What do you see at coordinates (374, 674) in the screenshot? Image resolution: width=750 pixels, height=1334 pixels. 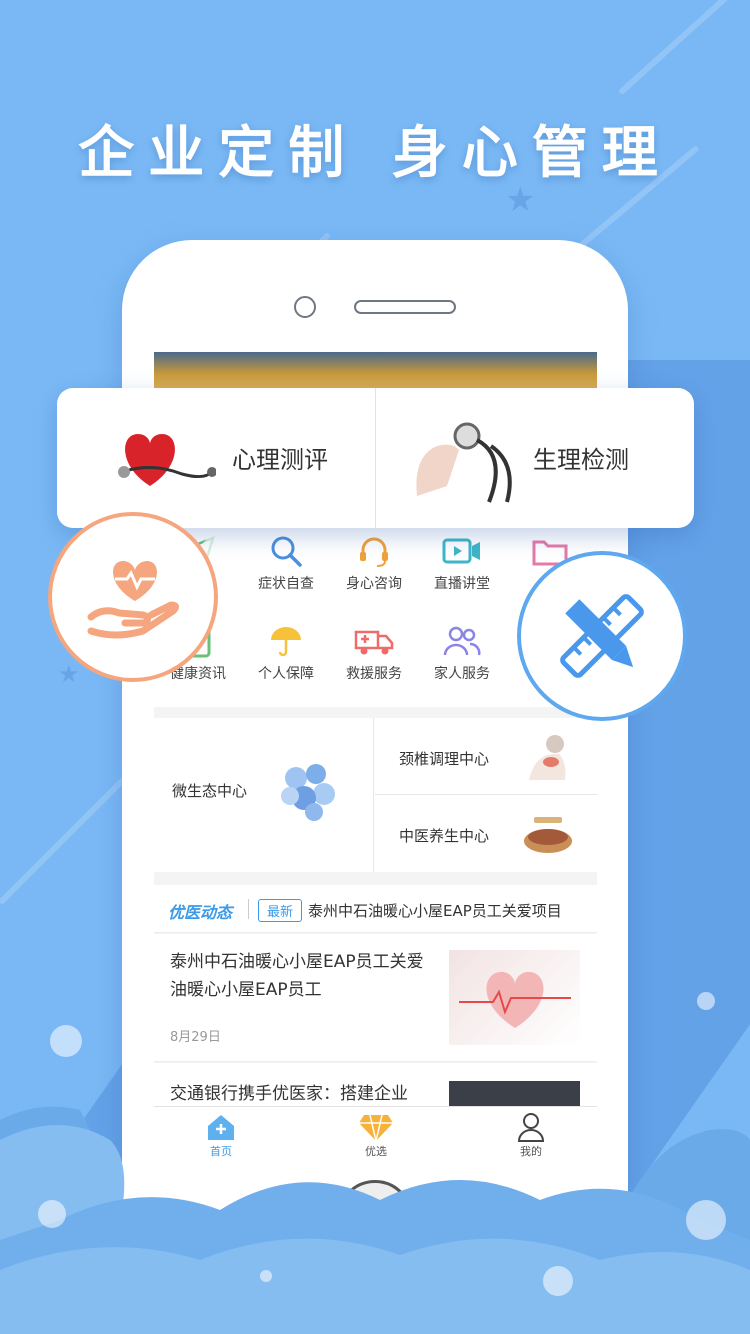 I see `grid-label: 救援服务` at bounding box center [374, 674].